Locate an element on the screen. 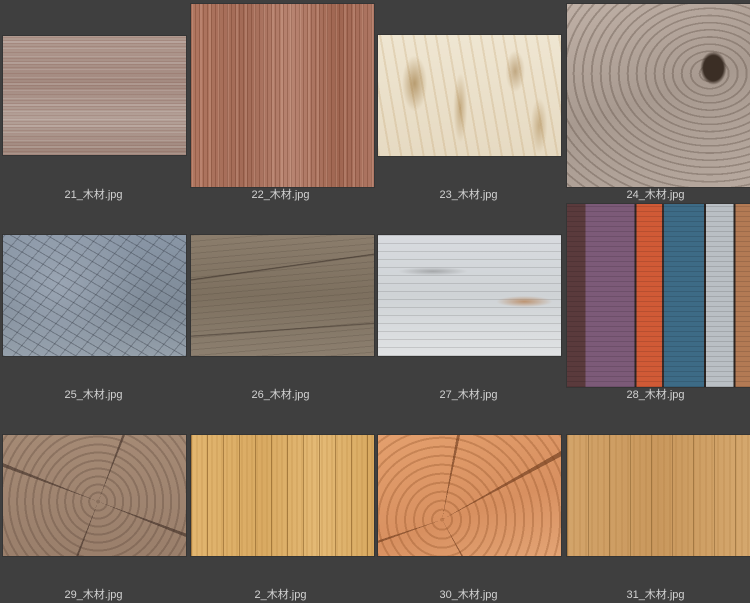  file-name-23: 23_木材.jpg is located at coordinates (468, 195).